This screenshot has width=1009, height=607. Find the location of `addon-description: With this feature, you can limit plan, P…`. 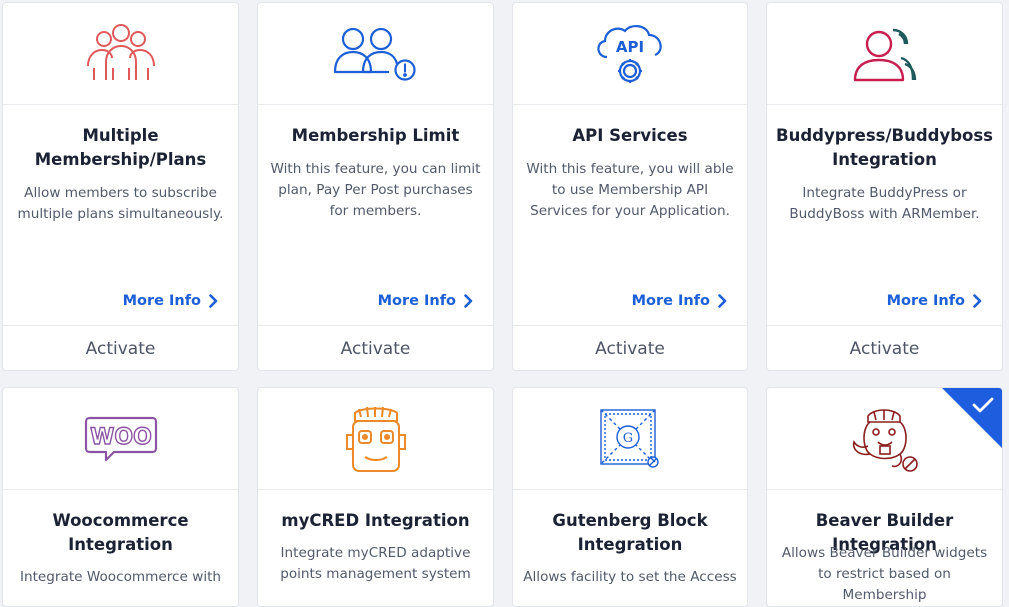

addon-description: With this feature, you can limit plan, P… is located at coordinates (375, 190).